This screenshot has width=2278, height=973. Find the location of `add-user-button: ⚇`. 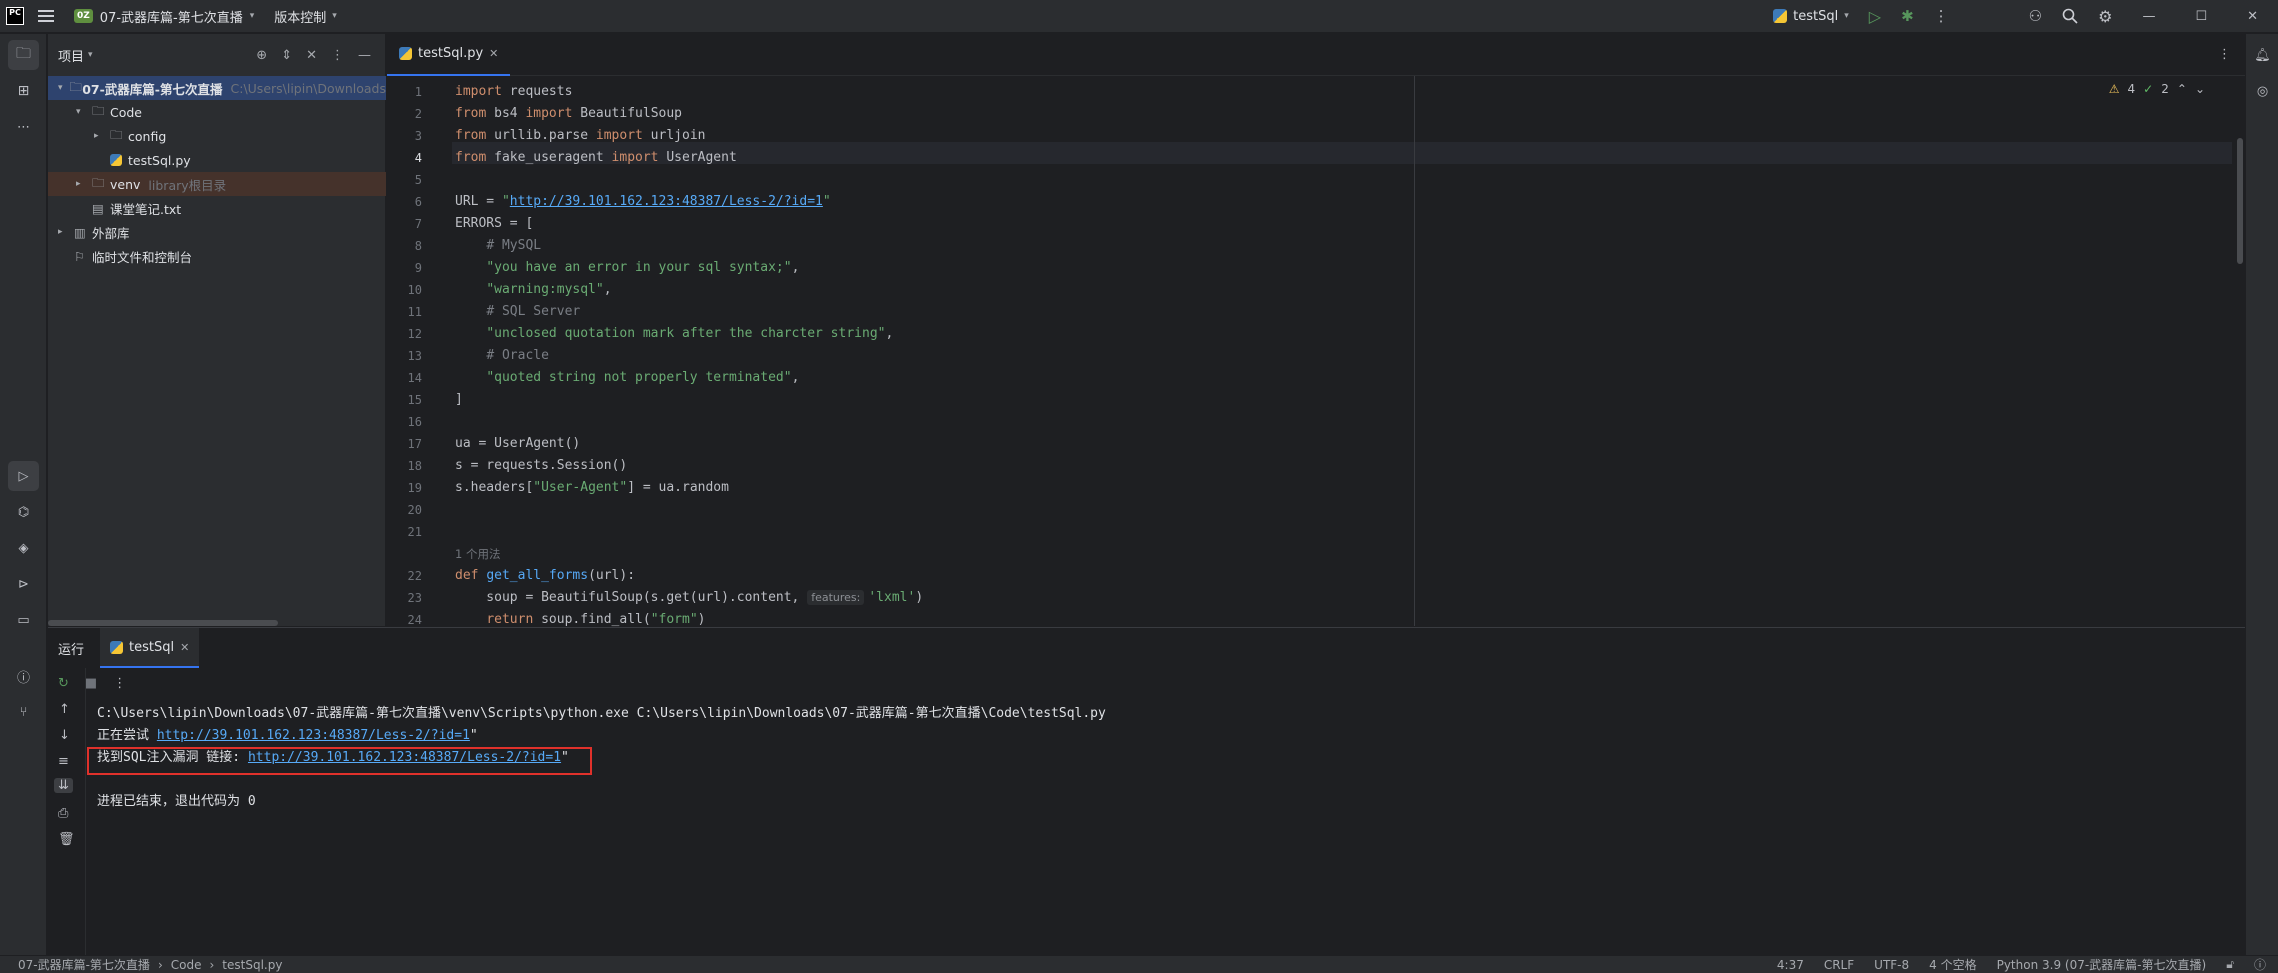

add-user-button: ⚇ is located at coordinates (2035, 16).